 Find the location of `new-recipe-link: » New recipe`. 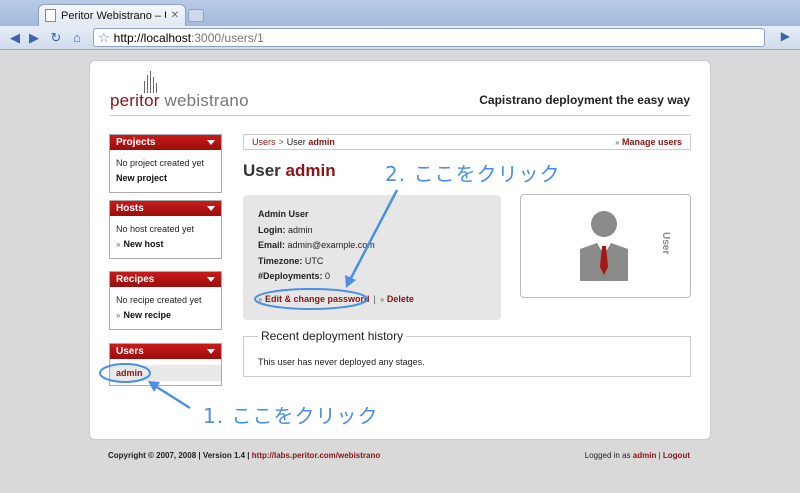

new-recipe-link: » New recipe is located at coordinates (165, 315).